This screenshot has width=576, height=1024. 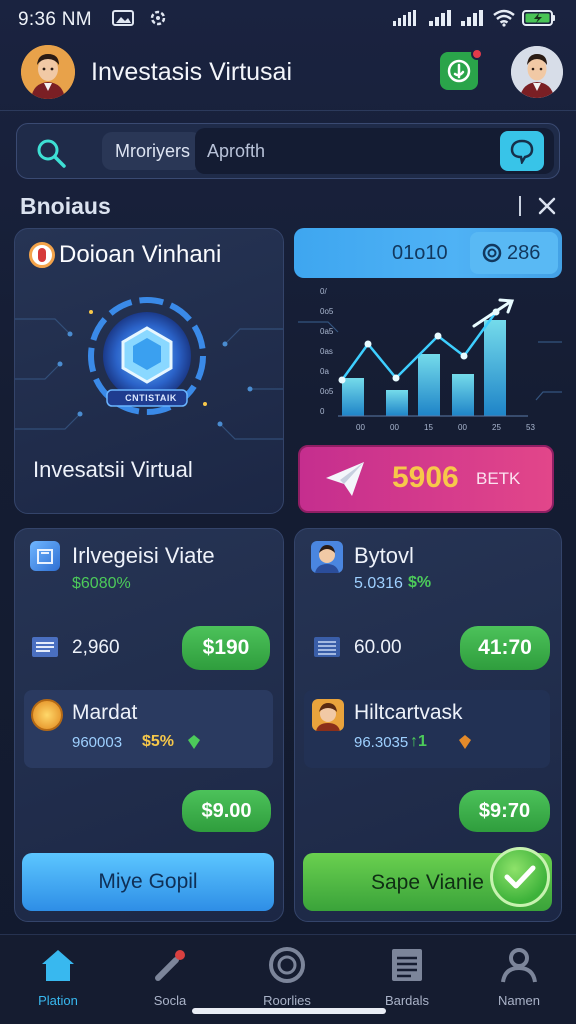 I want to click on search-category-label: Mroriyers, so click(x=152, y=151).